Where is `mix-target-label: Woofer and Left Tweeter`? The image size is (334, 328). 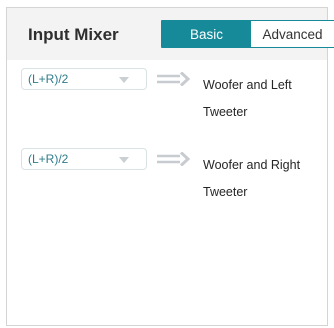
mix-target-label: Woofer and Left Tweeter is located at coordinates (247, 98).